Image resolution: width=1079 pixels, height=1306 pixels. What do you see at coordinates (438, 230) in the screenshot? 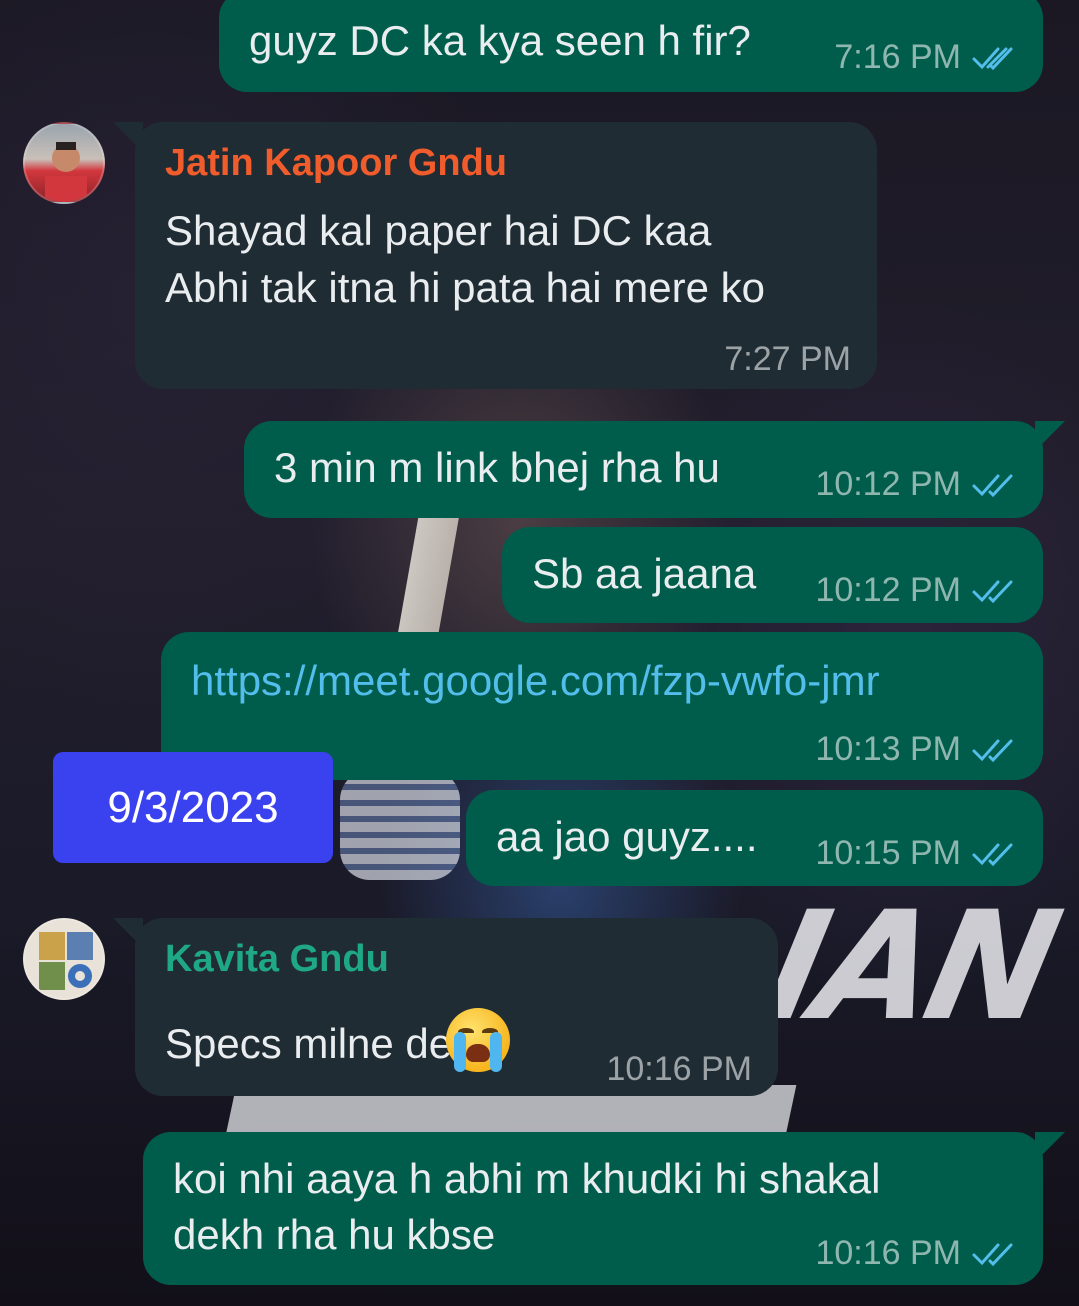
I see `message-text-line: Shayad kal paper hai DC kaa` at bounding box center [438, 230].